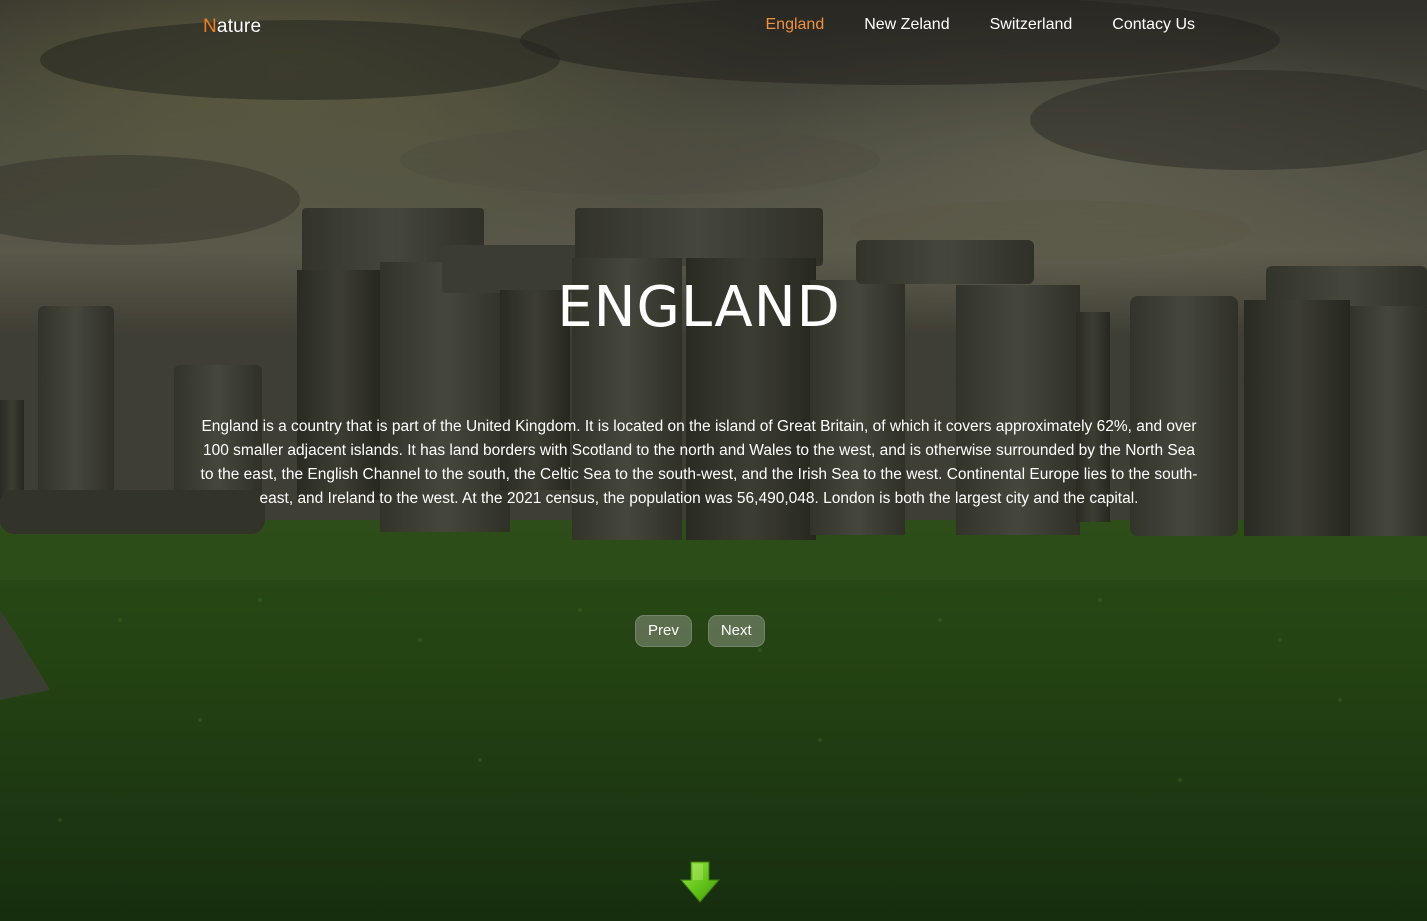  Describe the element at coordinates (736, 631) in the screenshot. I see `next-button: Next` at that location.